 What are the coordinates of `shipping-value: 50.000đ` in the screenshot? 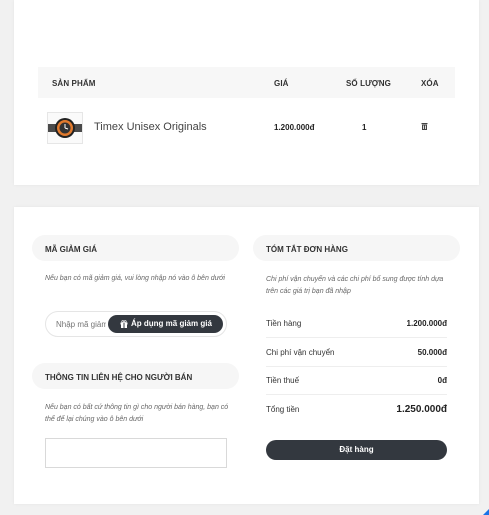 It's located at (432, 352).